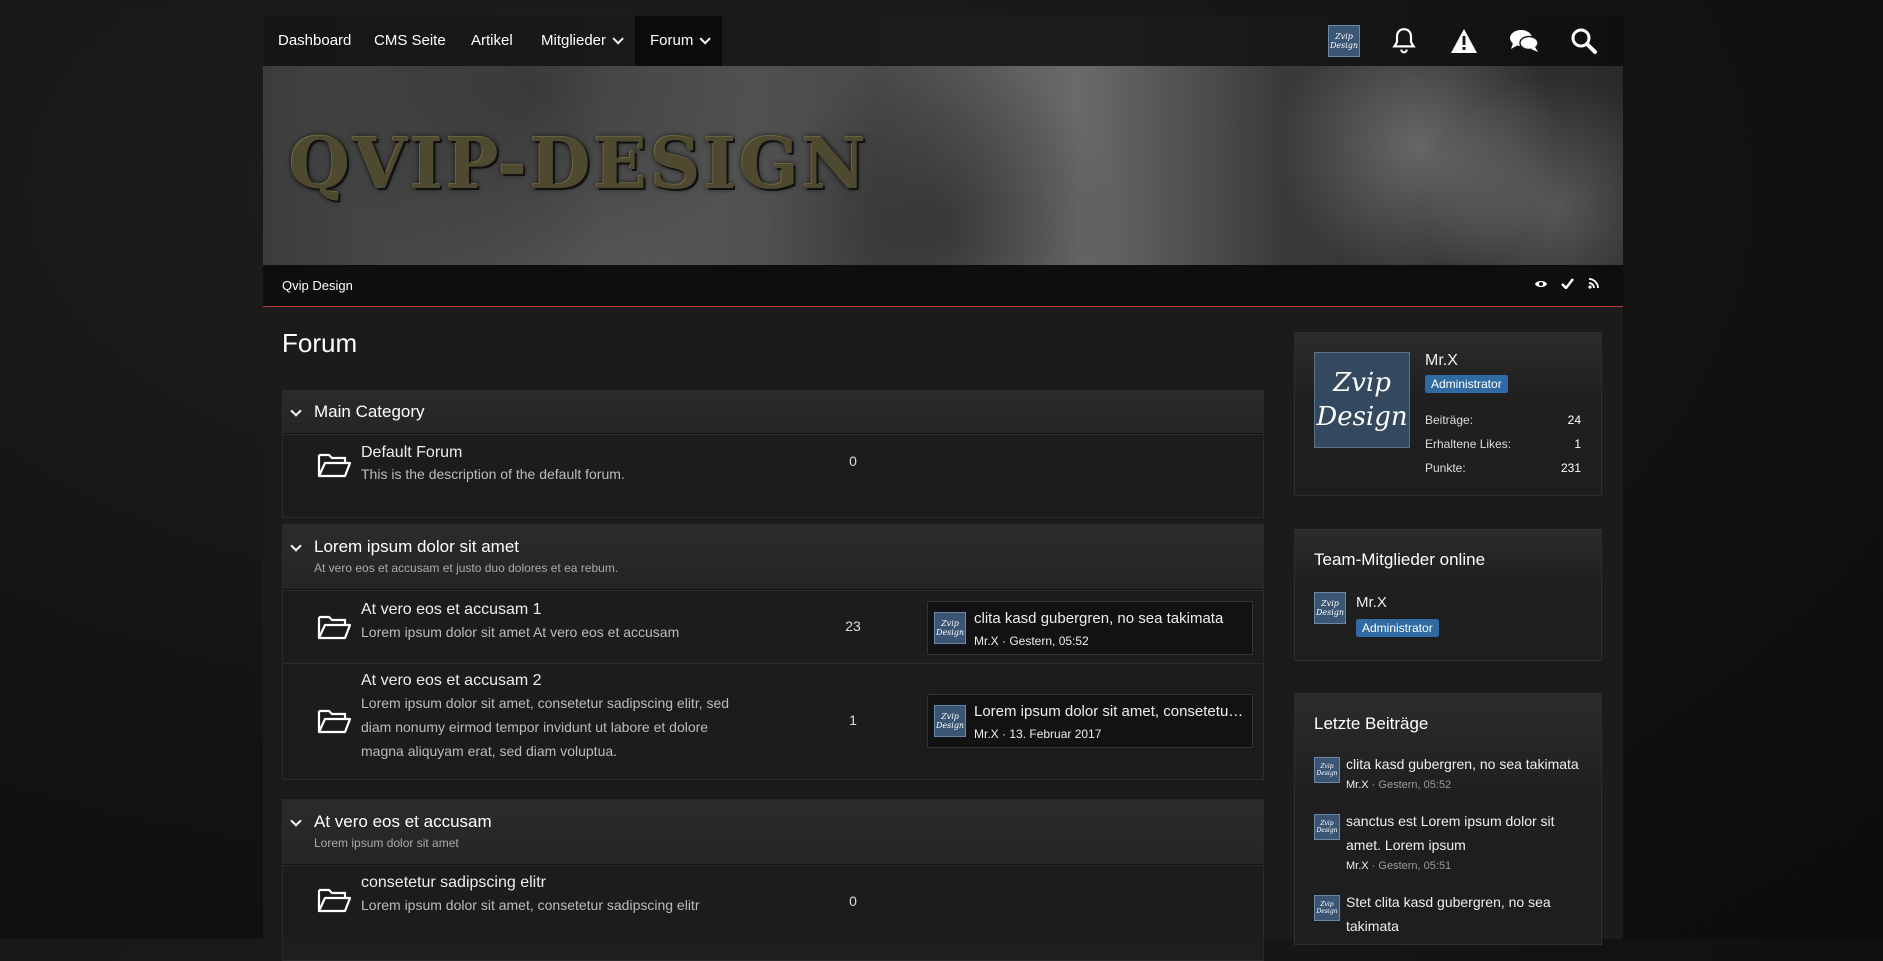 The height and width of the screenshot is (961, 1883). Describe the element at coordinates (1577, 444) in the screenshot. I see `stat-value: 1` at that location.